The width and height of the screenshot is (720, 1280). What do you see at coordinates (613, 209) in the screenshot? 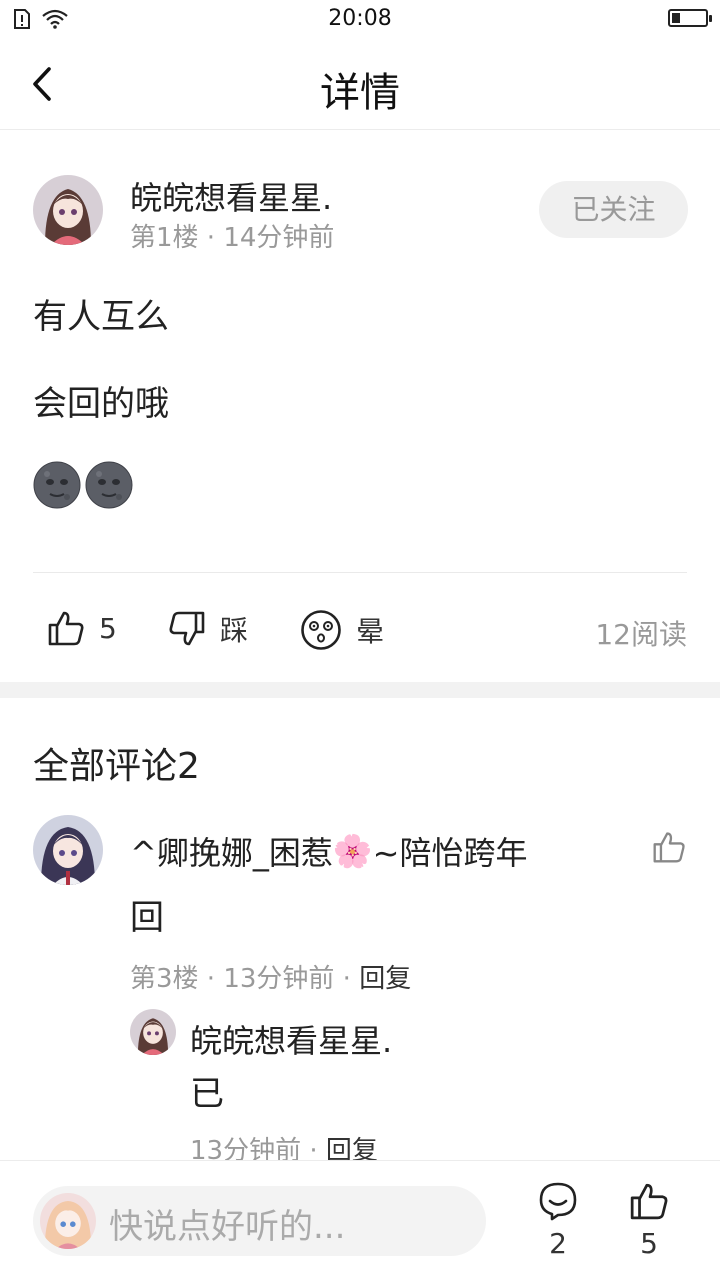
I see `follow-button: 已关注` at bounding box center [613, 209].